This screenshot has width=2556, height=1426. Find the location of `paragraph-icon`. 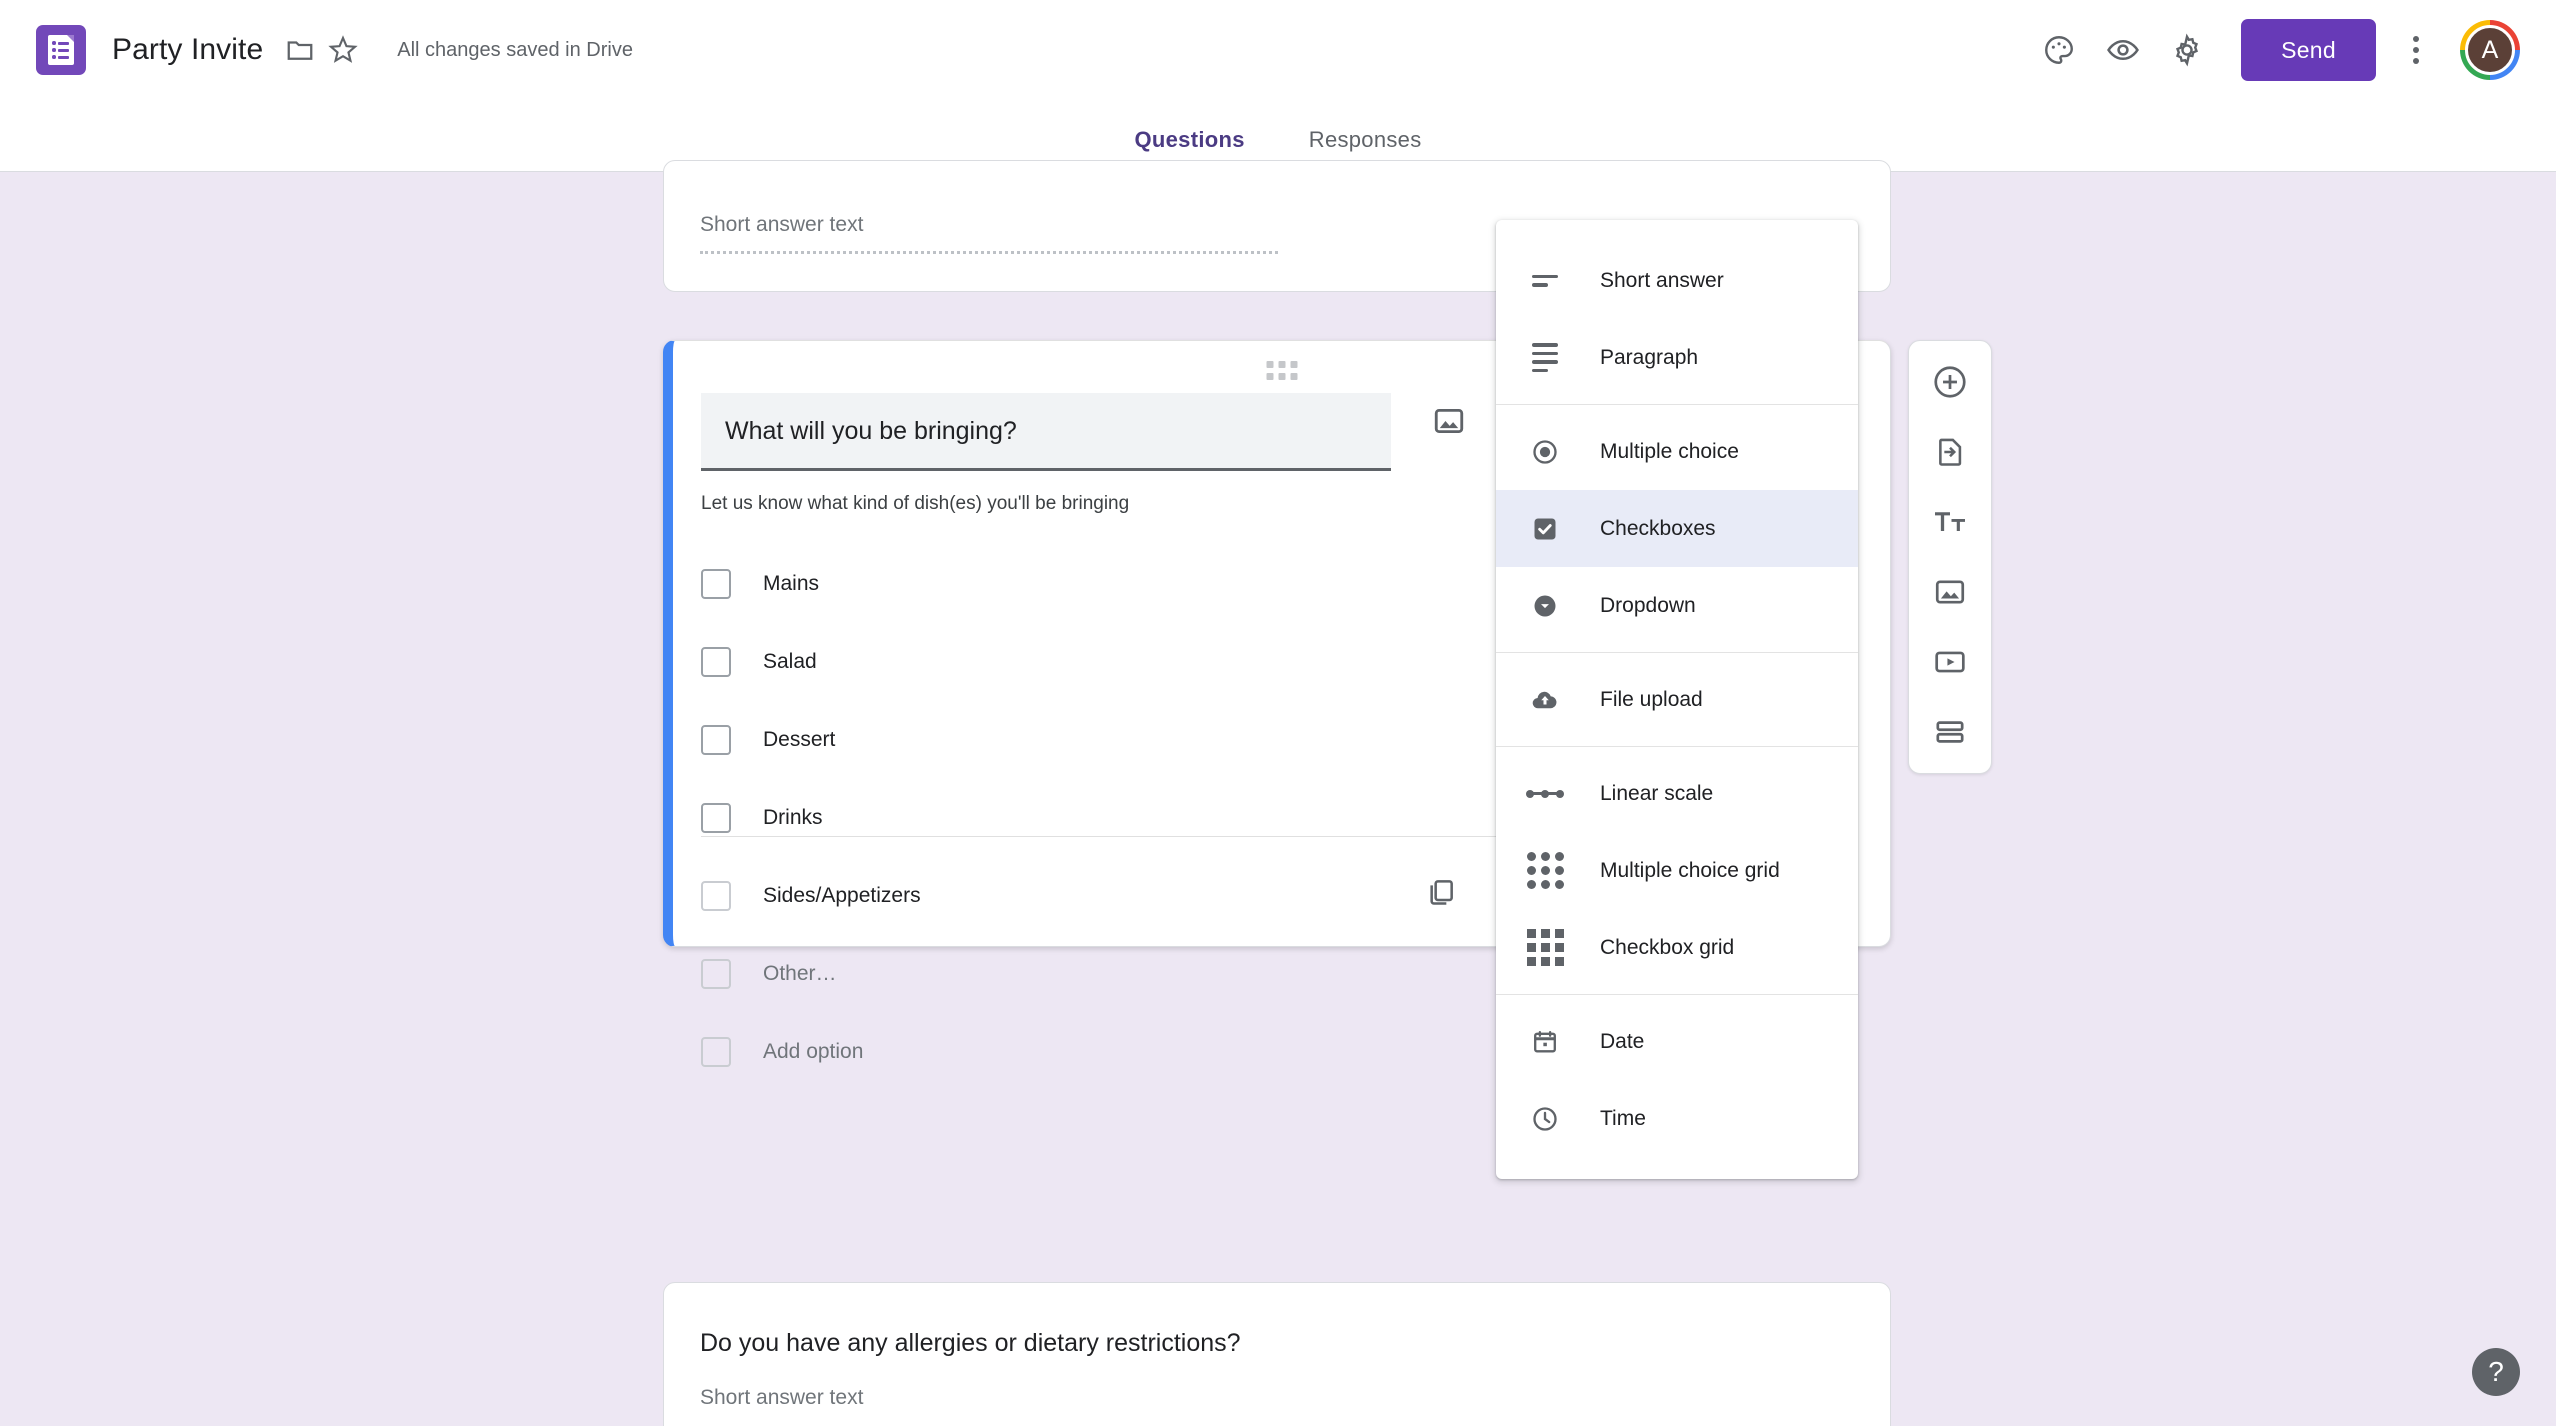

paragraph-icon is located at coordinates (1545, 357).